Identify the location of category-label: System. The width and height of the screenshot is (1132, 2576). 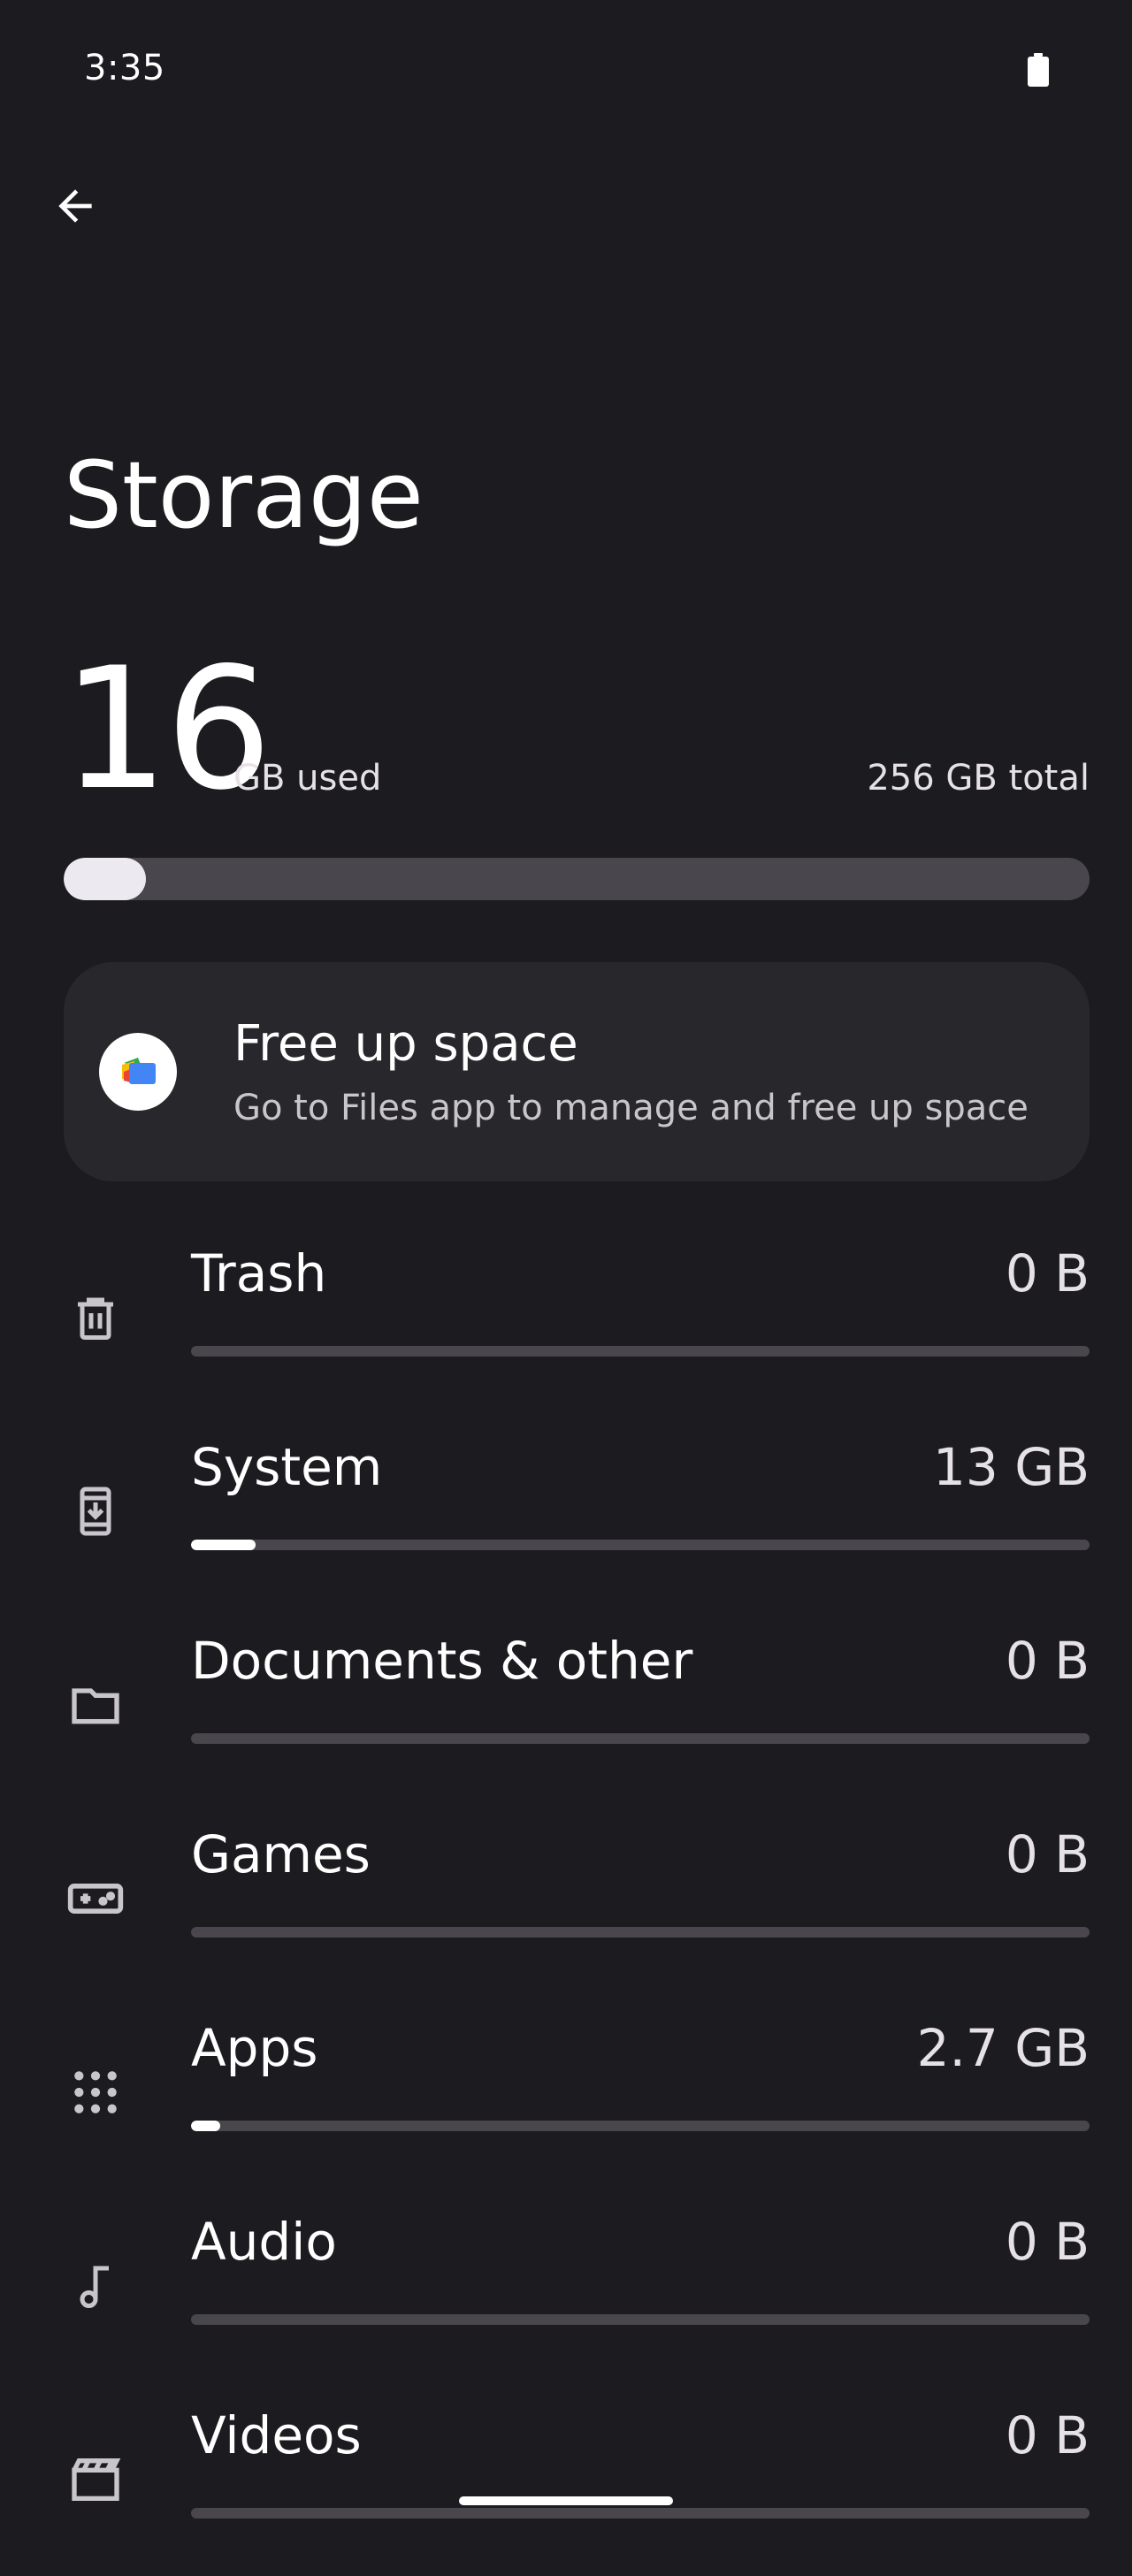
(287, 1467).